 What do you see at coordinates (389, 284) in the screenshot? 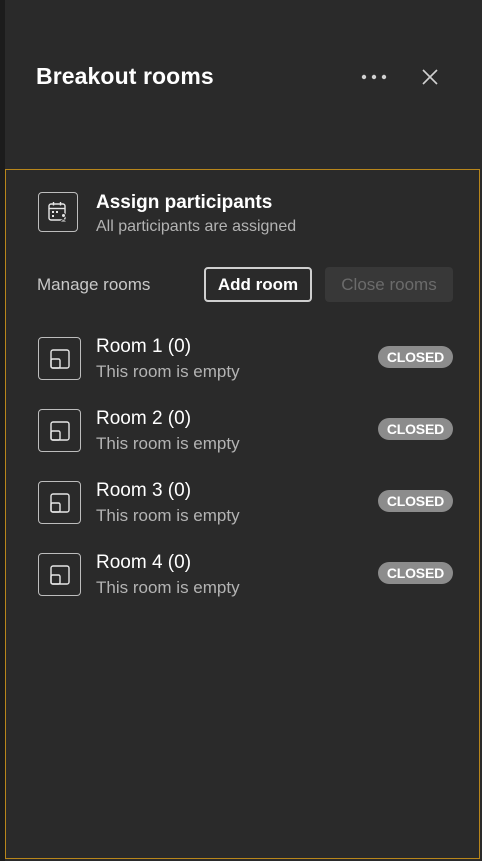
I see `close-rooms-button: Close rooms` at bounding box center [389, 284].